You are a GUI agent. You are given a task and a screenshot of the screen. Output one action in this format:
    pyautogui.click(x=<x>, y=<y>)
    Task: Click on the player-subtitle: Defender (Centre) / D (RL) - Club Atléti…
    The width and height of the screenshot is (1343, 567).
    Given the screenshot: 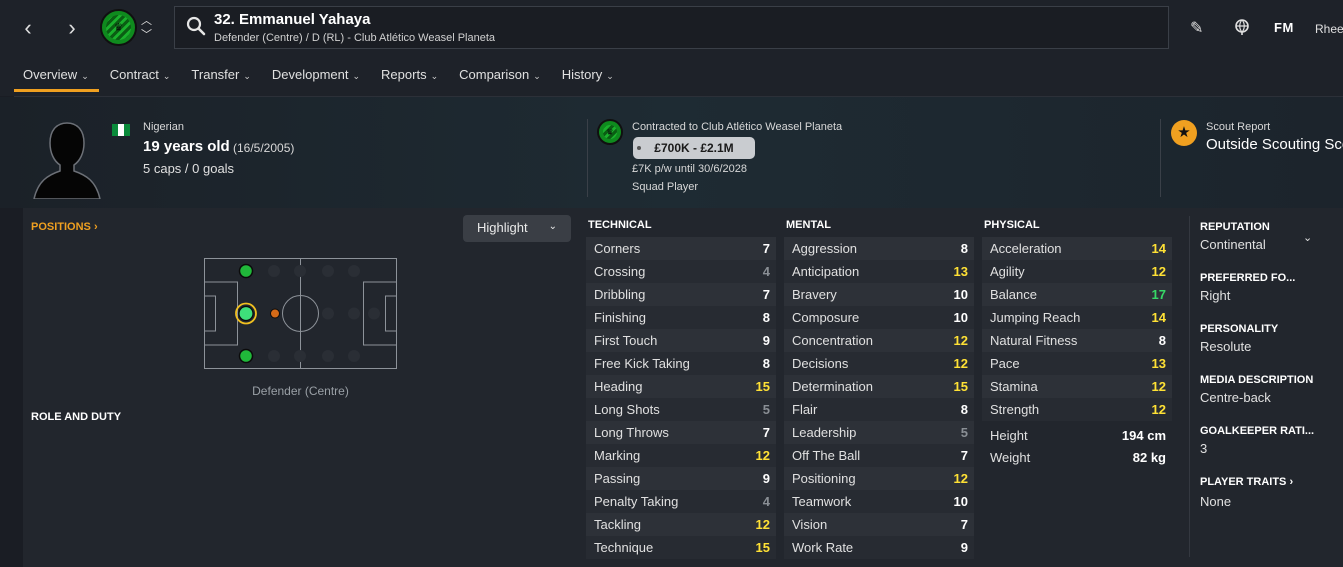 What is the action you would take?
    pyautogui.click(x=355, y=38)
    